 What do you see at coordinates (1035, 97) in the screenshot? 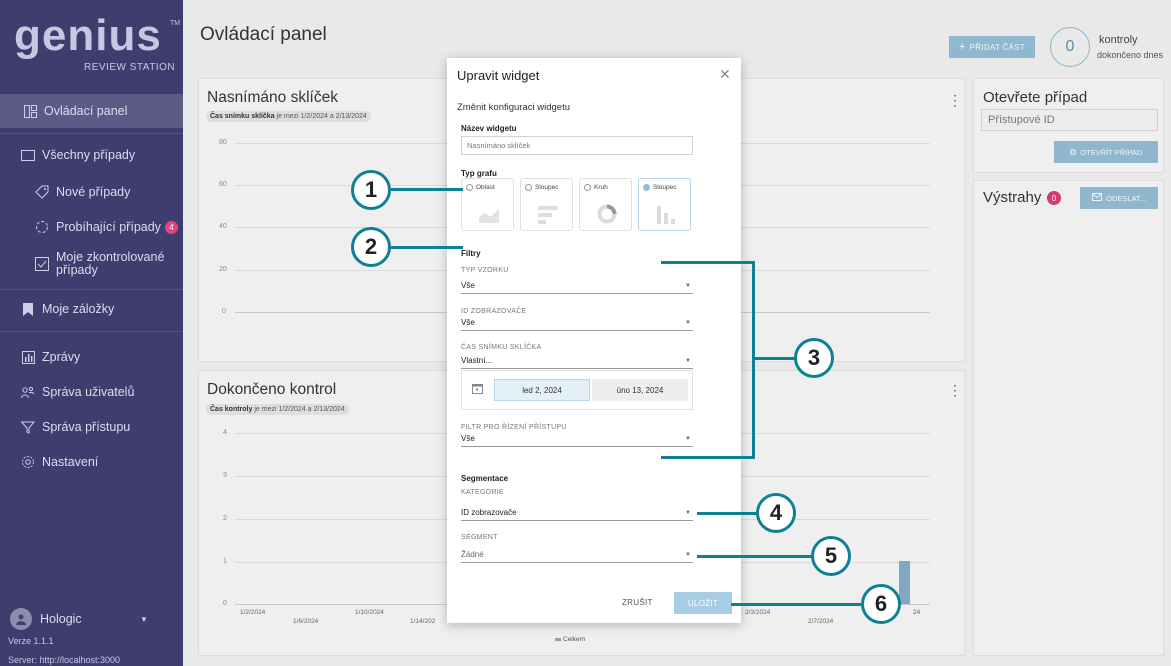
I see `open-case-title: Otevřete případ` at bounding box center [1035, 97].